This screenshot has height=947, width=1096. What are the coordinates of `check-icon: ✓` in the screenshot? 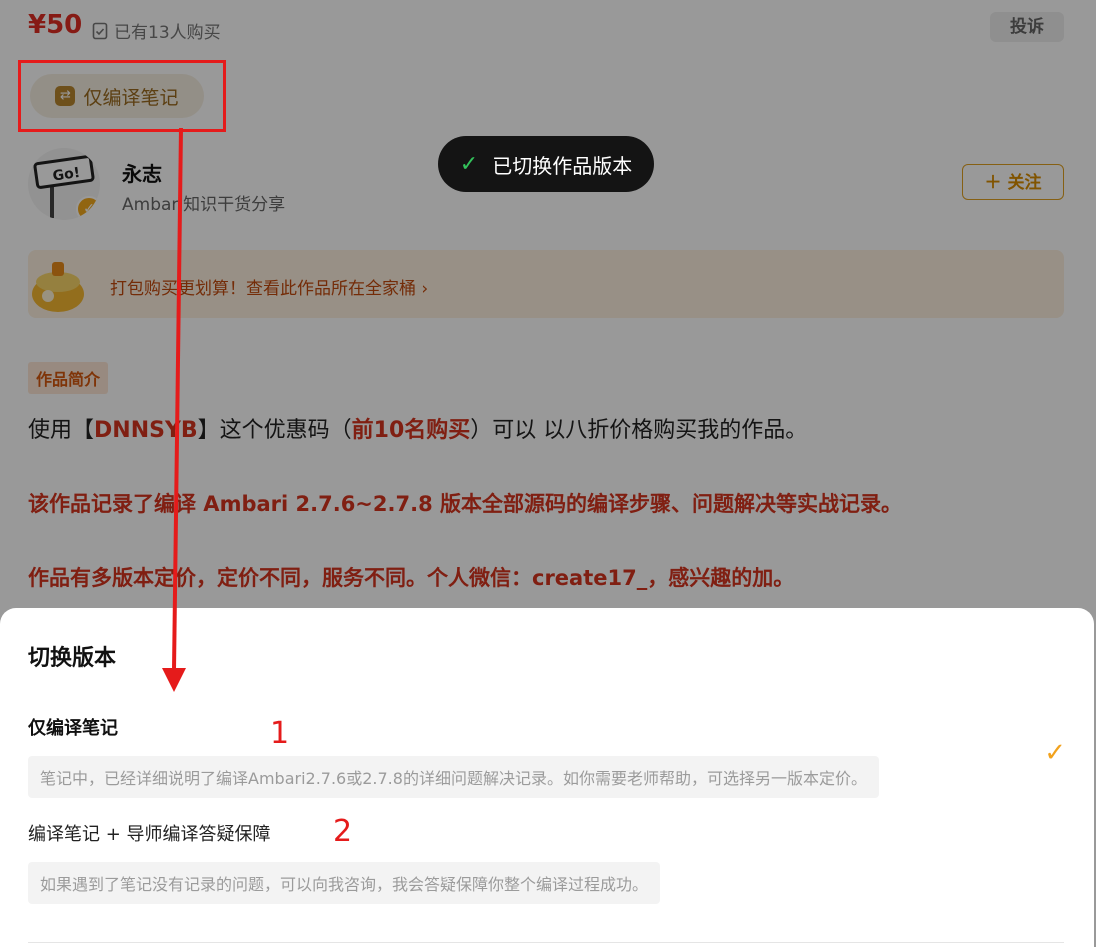 It's located at (469, 164).